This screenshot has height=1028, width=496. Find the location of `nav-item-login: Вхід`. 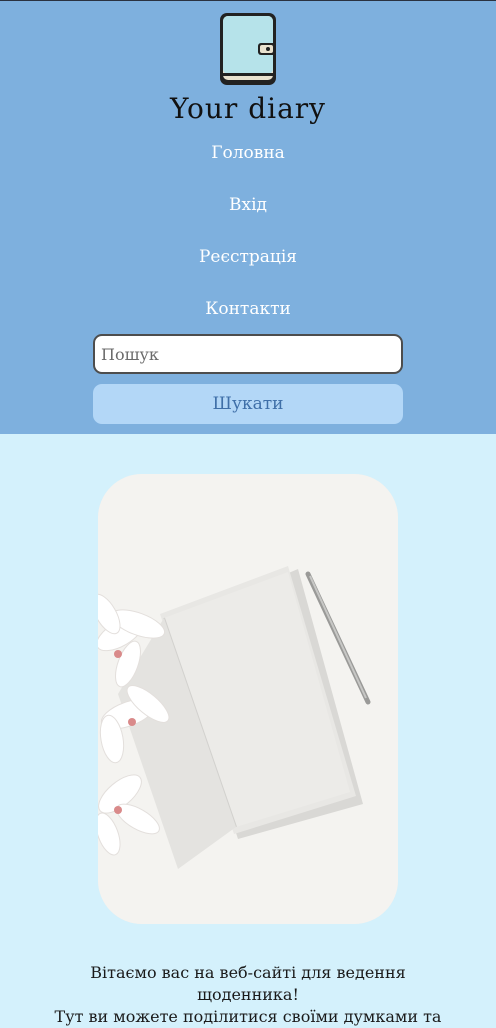

nav-item-login: Вхід is located at coordinates (248, 205).